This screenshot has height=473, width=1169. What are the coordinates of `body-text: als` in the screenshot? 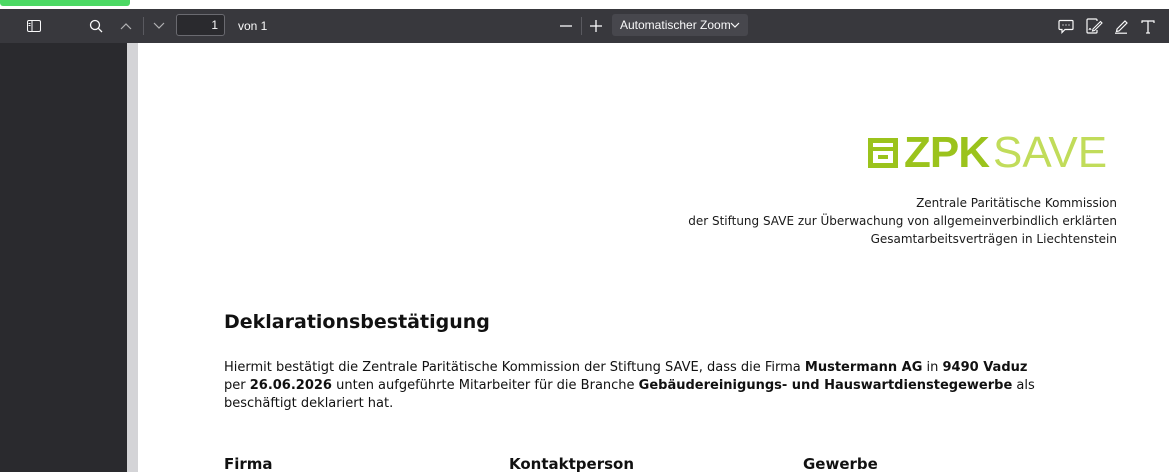 It's located at (1023, 385).